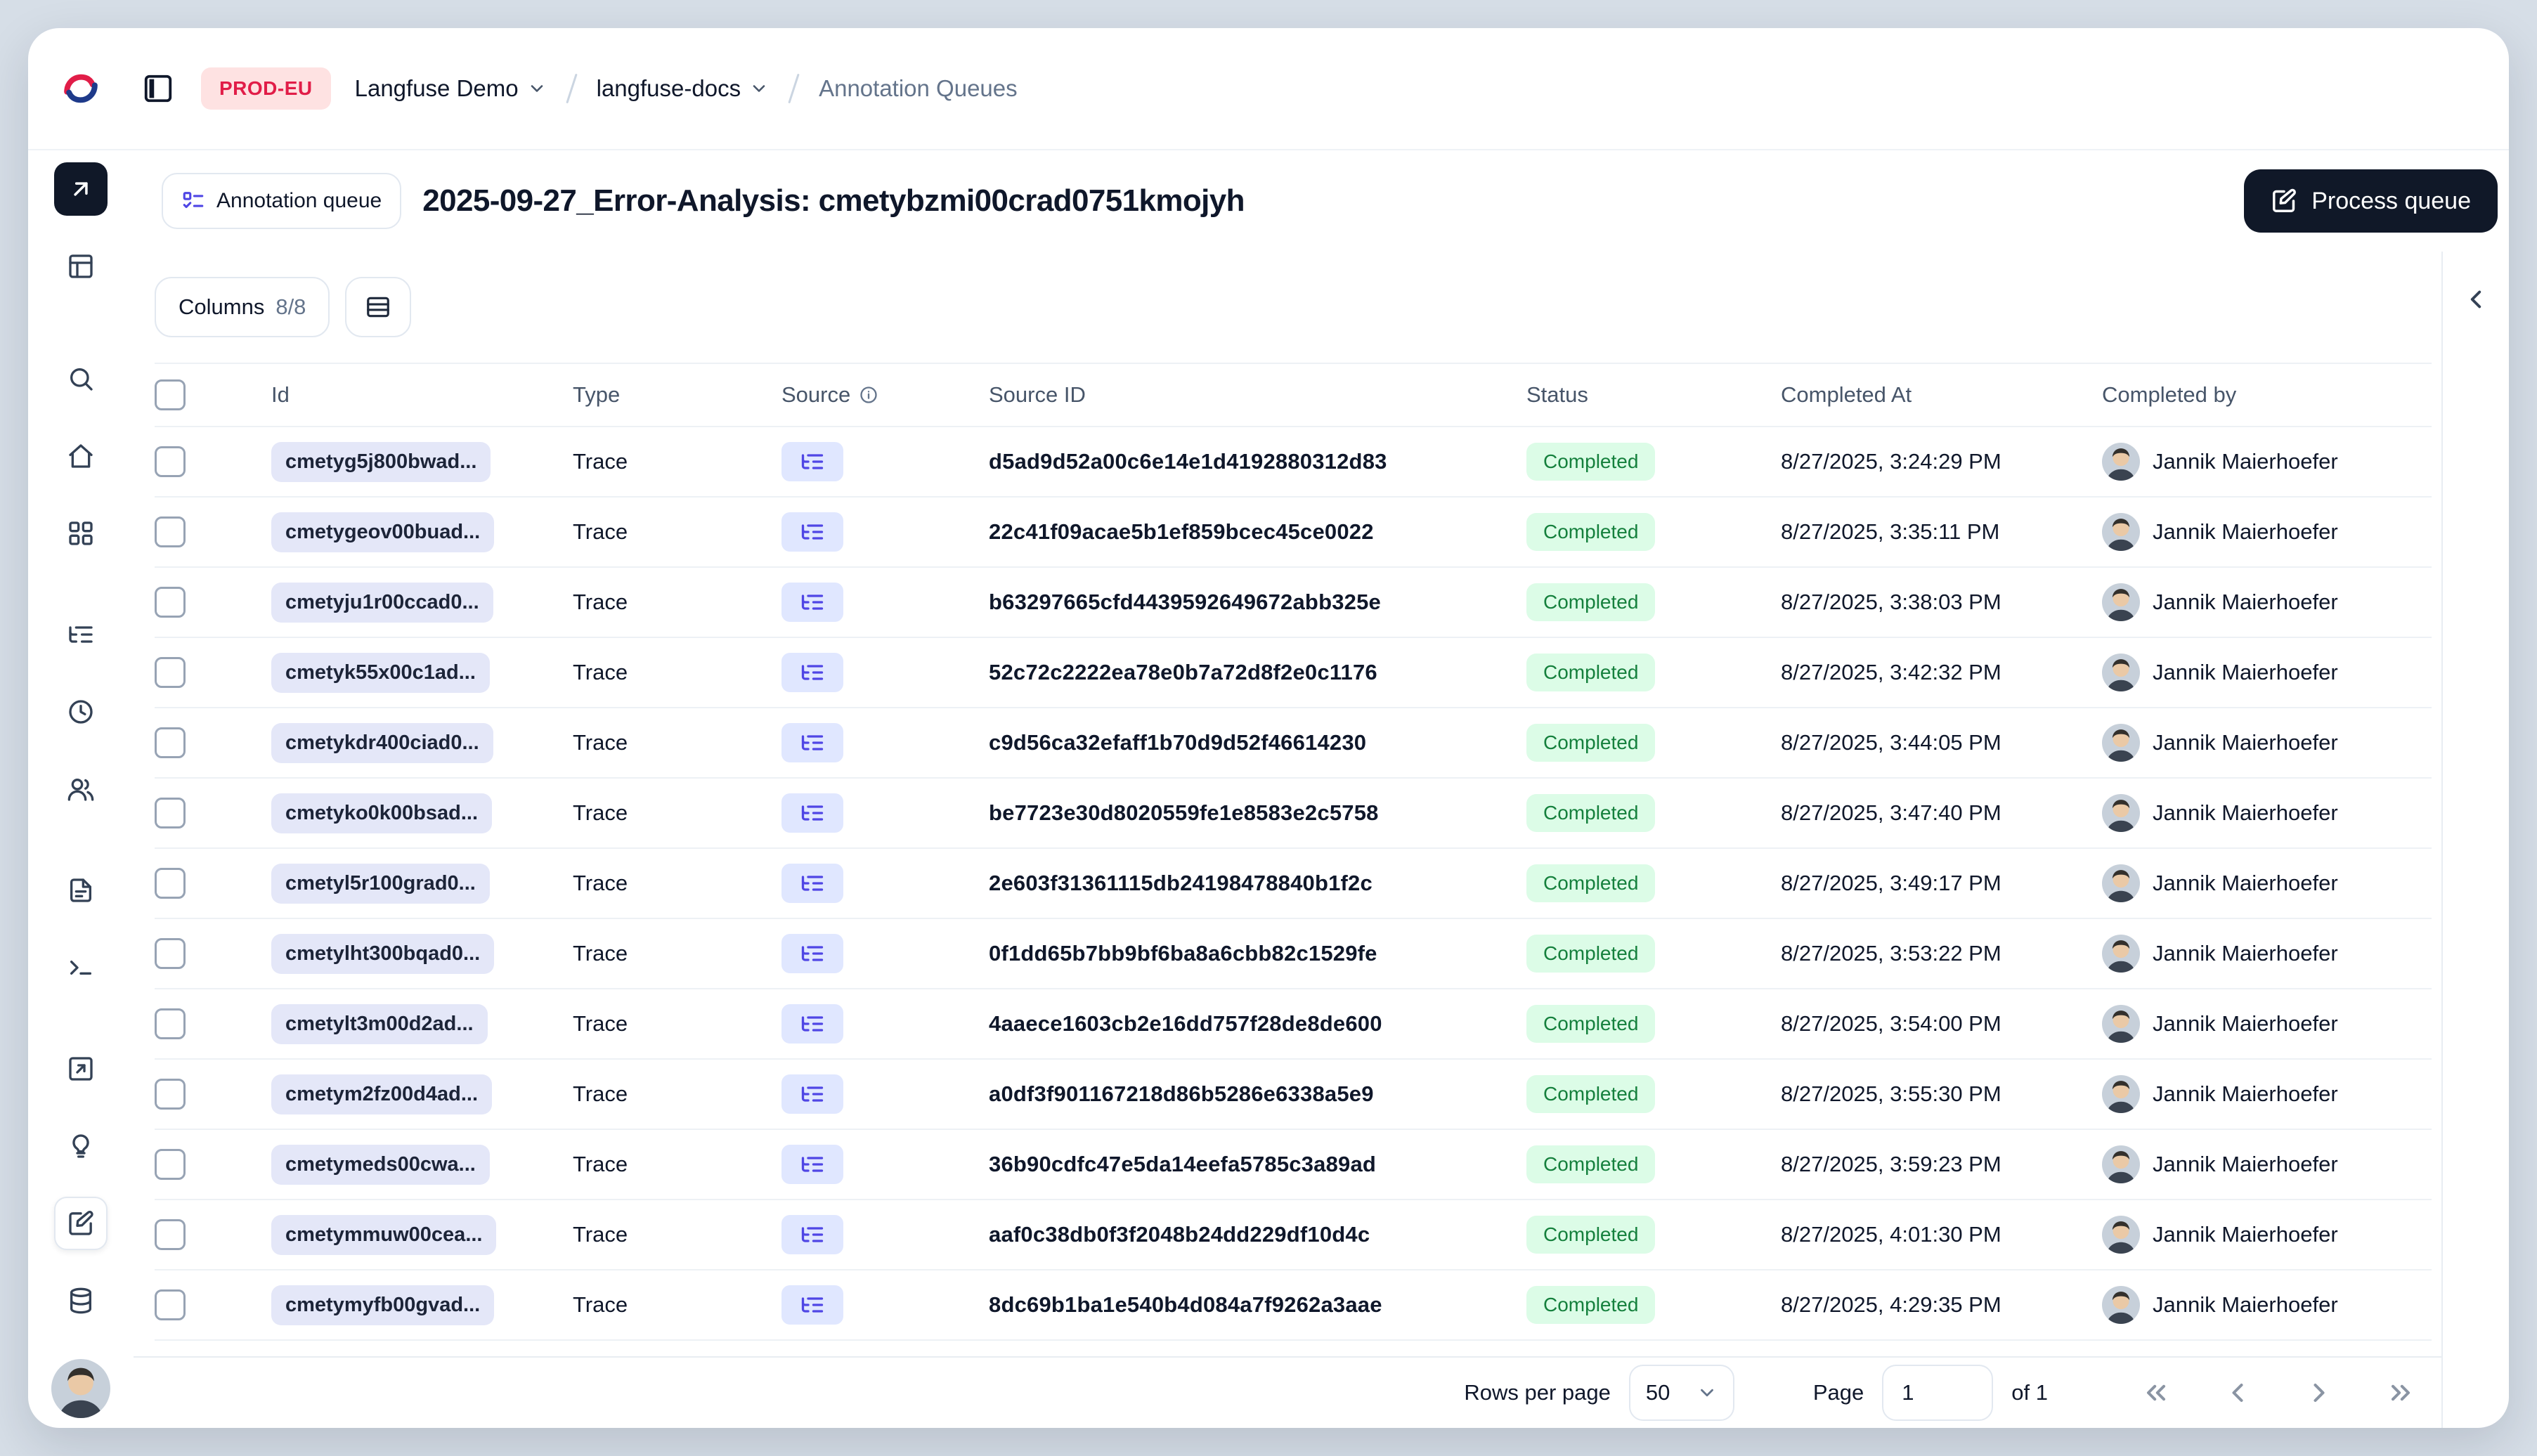  I want to click on page-number-input, so click(1938, 1393).